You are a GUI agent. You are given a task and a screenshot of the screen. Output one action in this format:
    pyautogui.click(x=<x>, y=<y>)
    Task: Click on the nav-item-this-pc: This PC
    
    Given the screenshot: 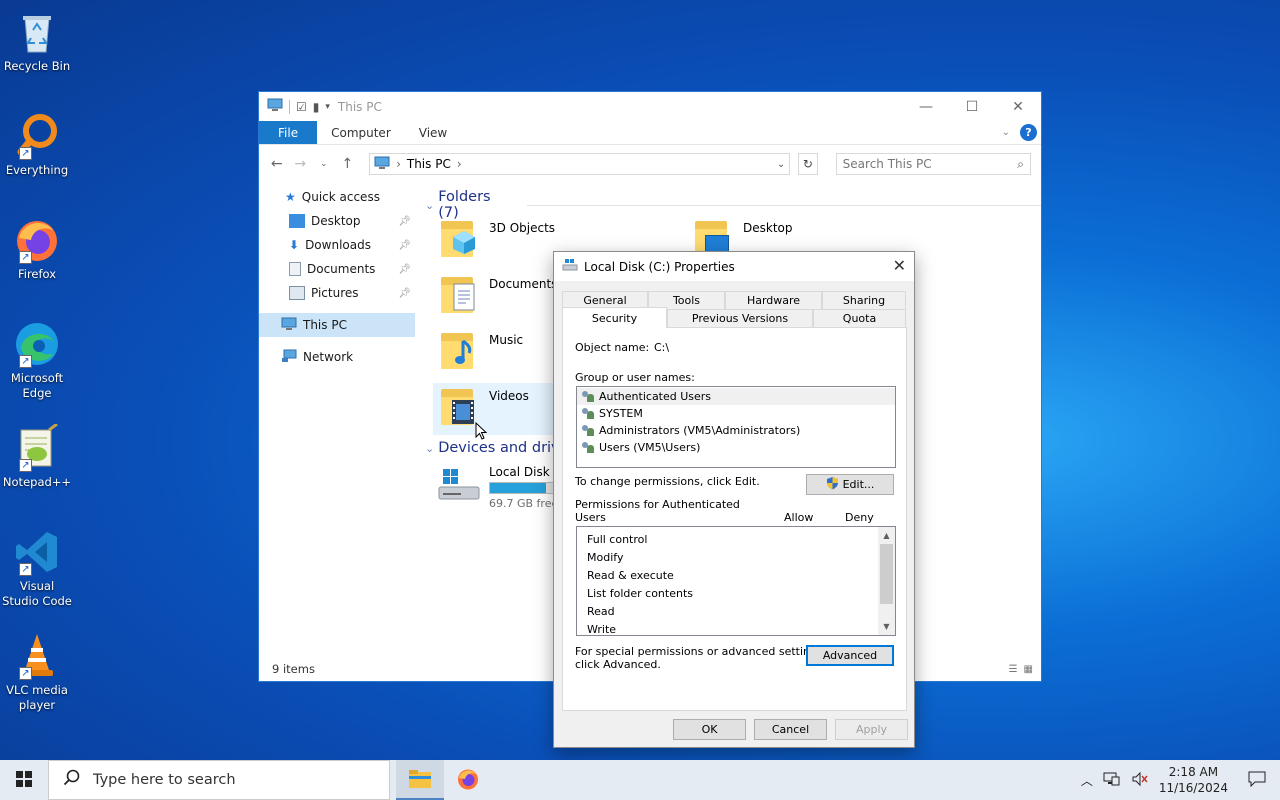 What is the action you would take?
    pyautogui.click(x=337, y=325)
    